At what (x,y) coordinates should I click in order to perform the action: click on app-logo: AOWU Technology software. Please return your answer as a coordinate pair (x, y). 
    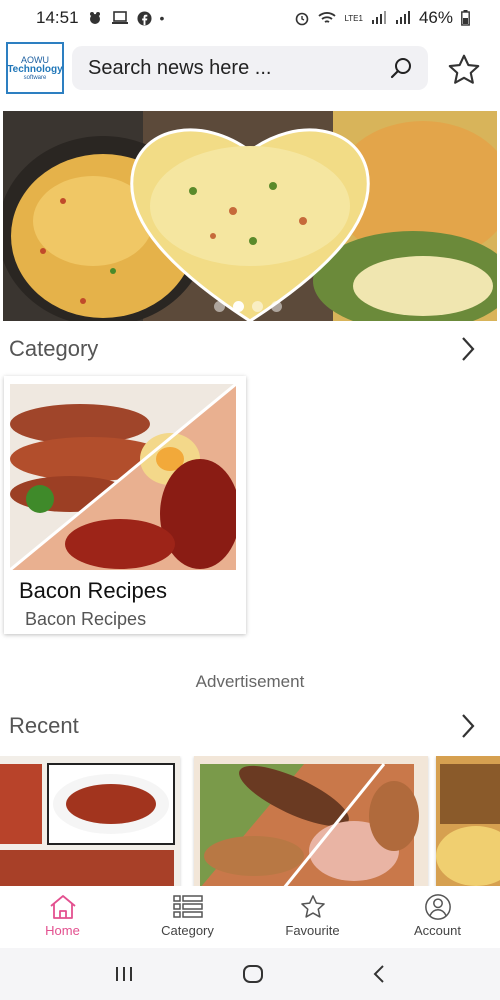
    Looking at the image, I should click on (35, 68).